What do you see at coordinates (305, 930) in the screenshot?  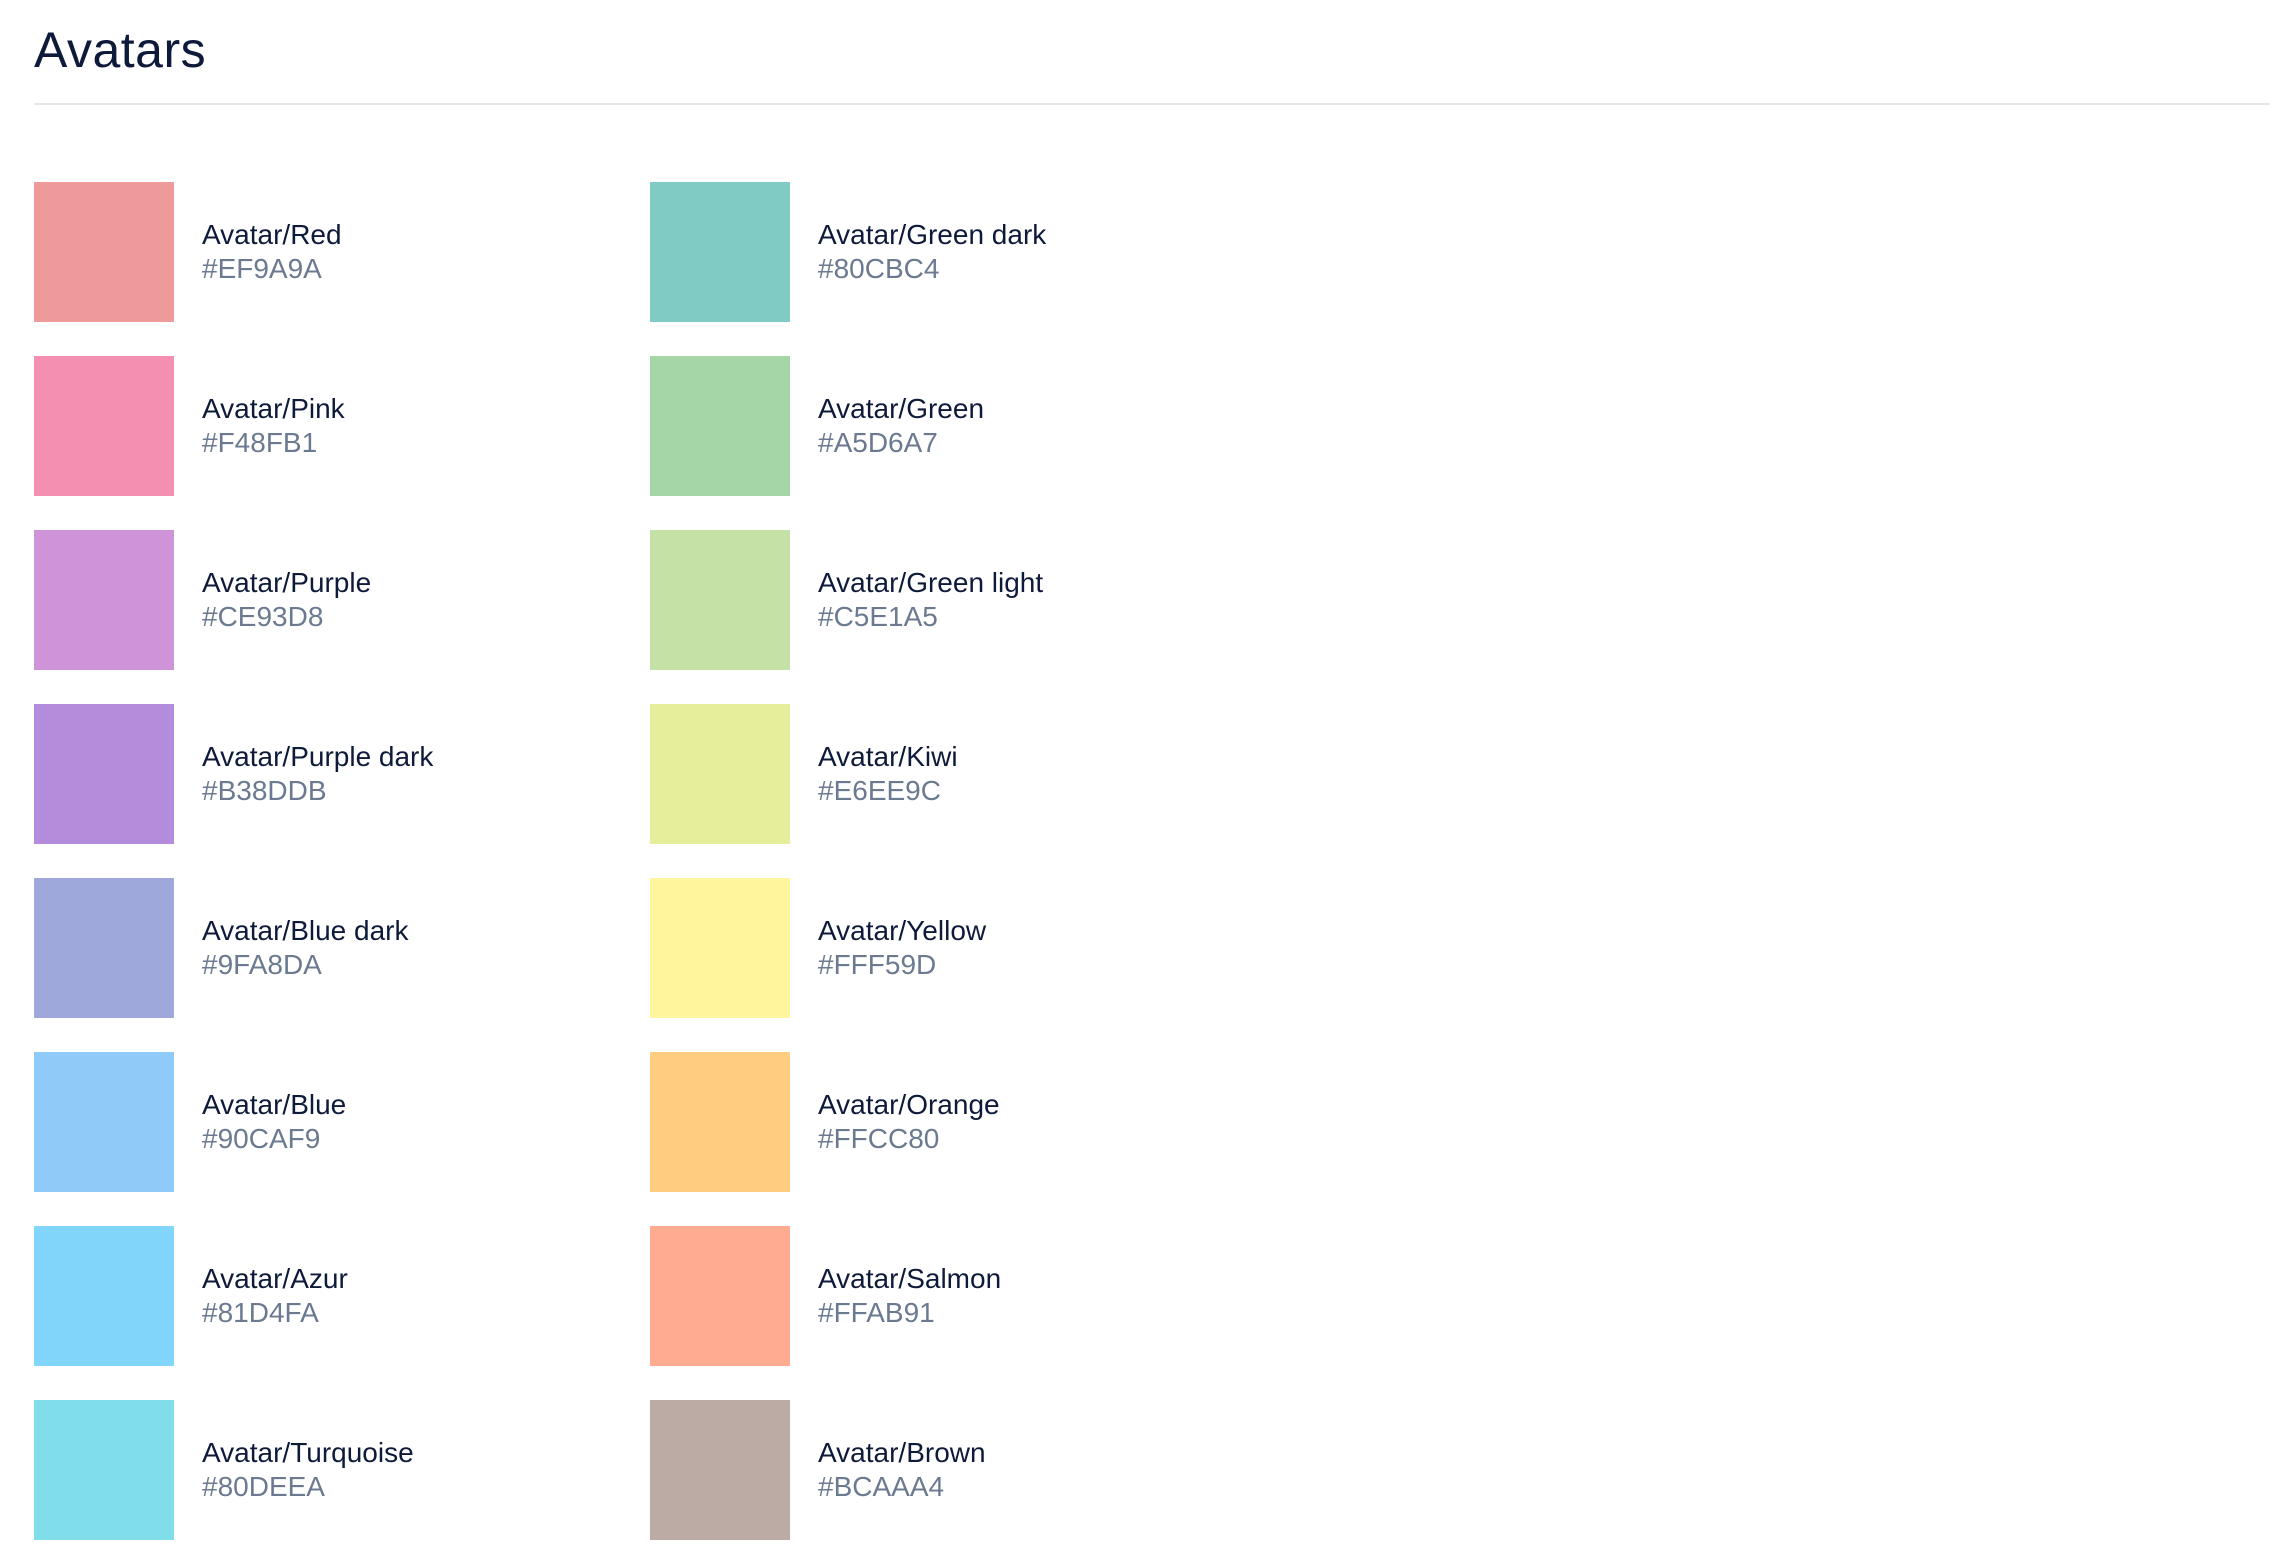 I see `swatch-name: Avatar/Blue dark` at bounding box center [305, 930].